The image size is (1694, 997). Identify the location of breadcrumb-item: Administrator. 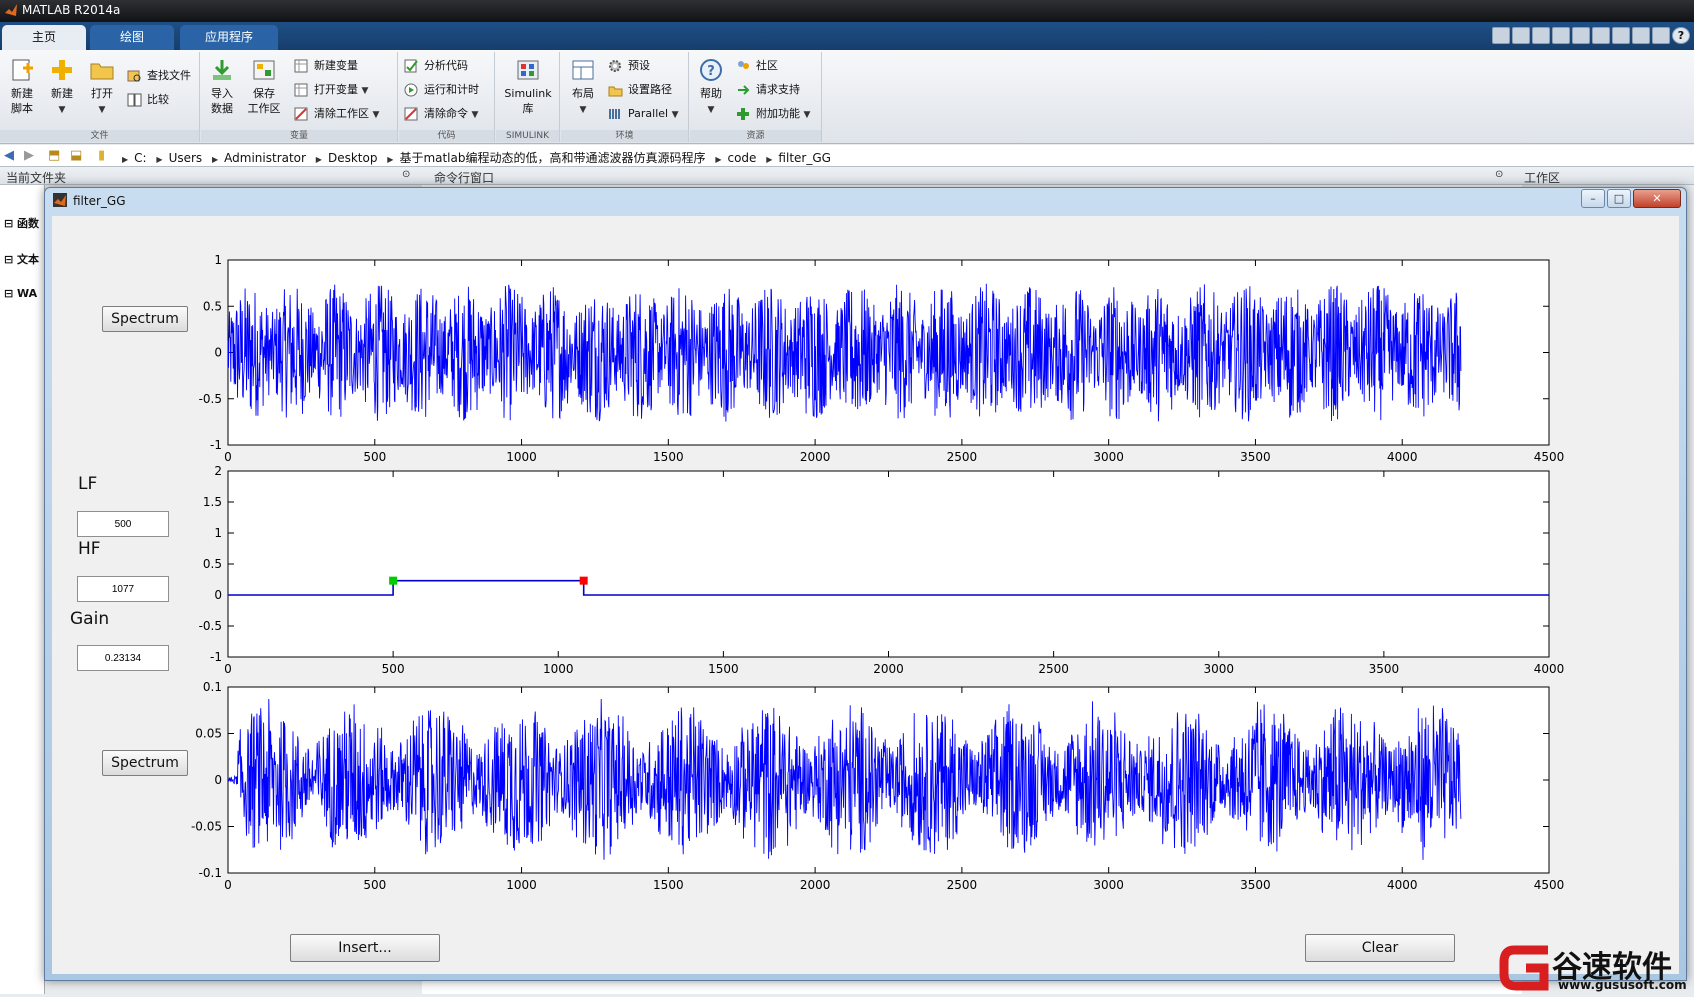
(265, 158).